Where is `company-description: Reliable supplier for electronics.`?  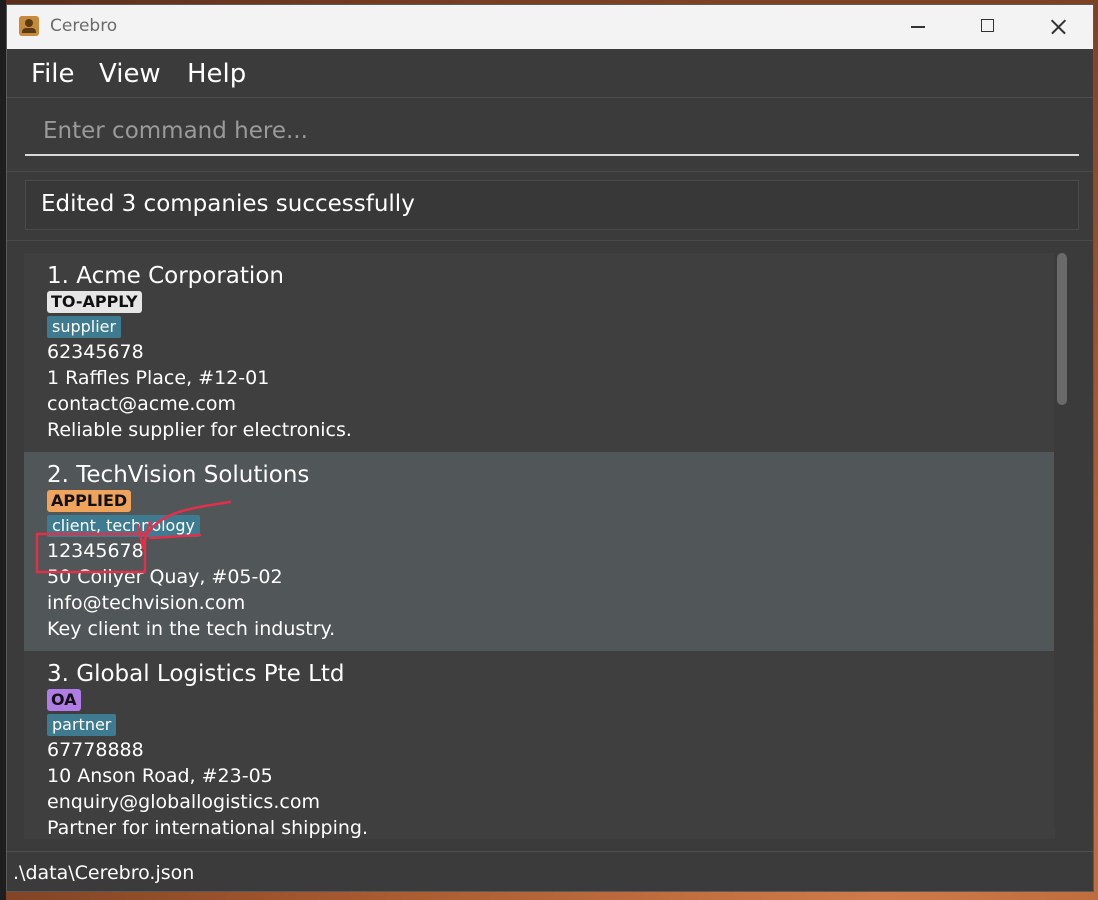 company-description: Reliable supplier for electronics. is located at coordinates (199, 430).